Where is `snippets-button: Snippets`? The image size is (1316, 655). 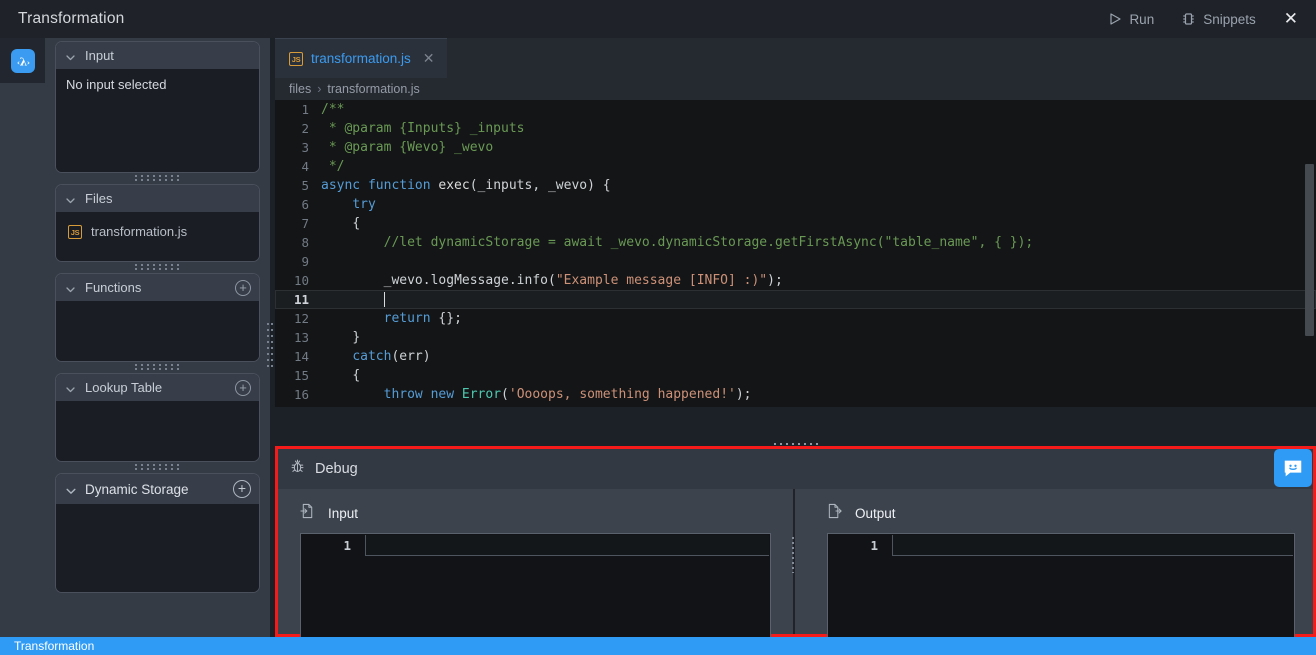
snippets-button: Snippets is located at coordinates (1219, 19).